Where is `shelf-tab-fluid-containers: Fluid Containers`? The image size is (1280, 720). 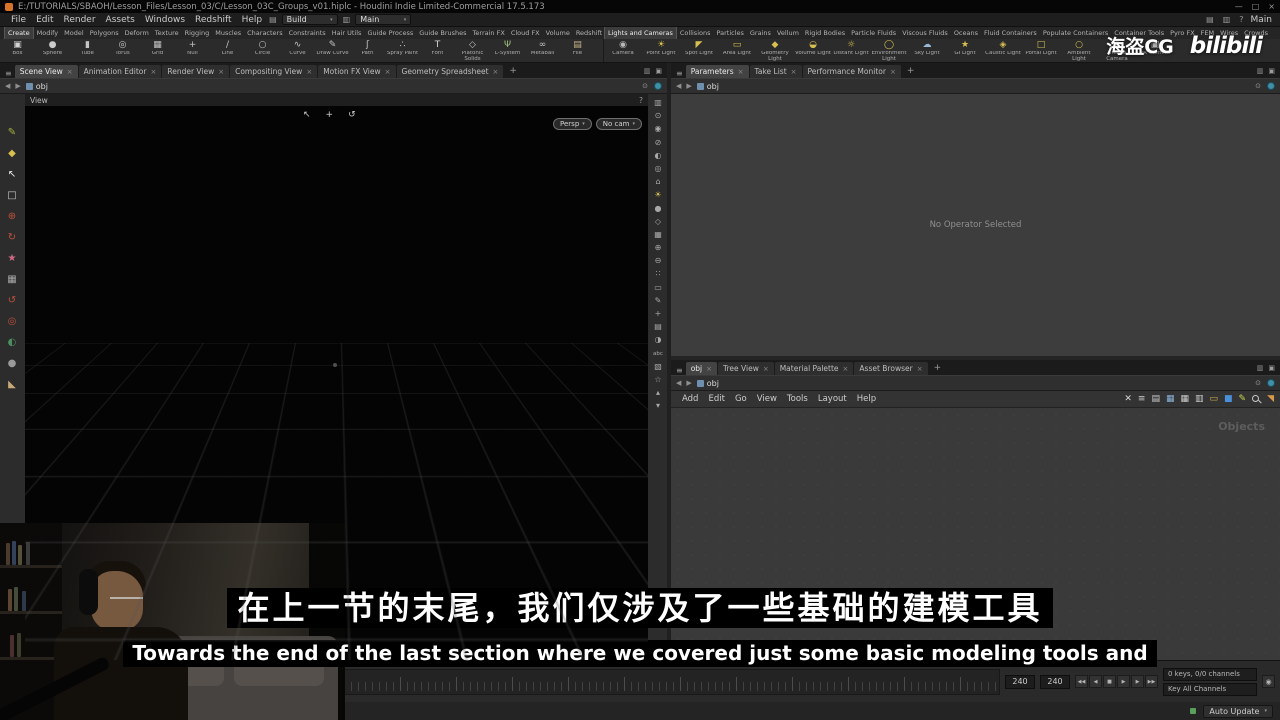 shelf-tab-fluid-containers: Fluid Containers is located at coordinates (1010, 33).